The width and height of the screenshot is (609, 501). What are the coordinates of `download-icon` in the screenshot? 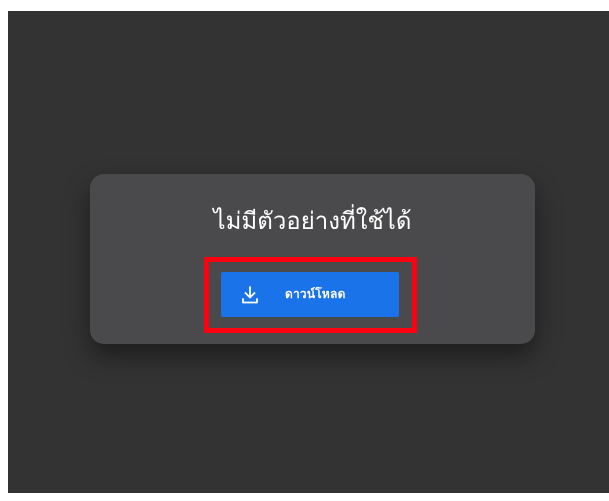 It's located at (250, 295).